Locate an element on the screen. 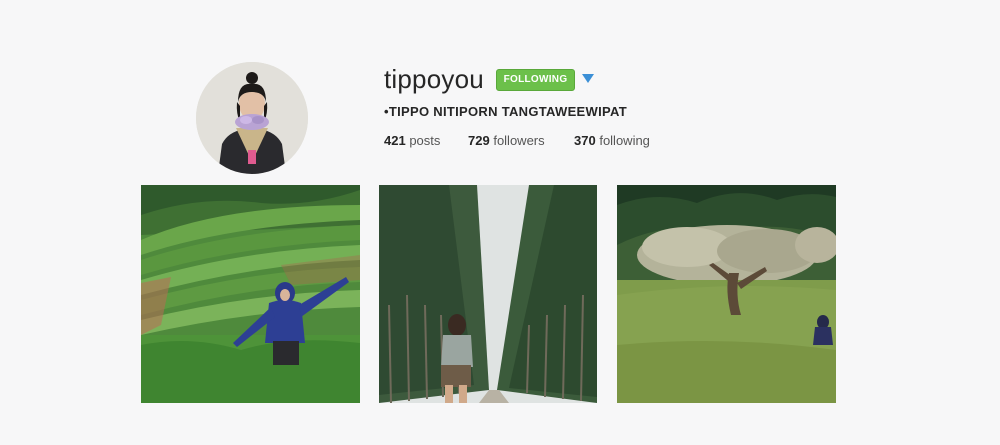 The image size is (1000, 445). caret-down-icon is located at coordinates (588, 78).